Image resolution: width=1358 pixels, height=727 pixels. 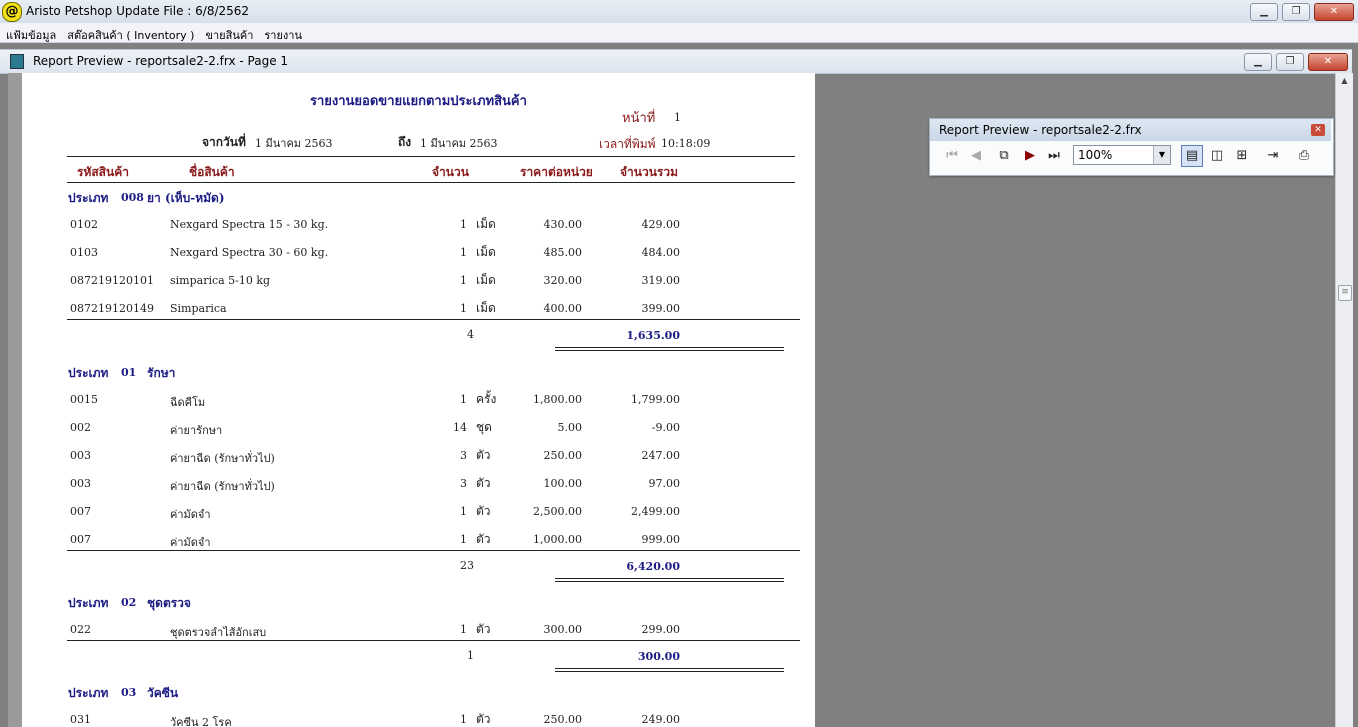 What do you see at coordinates (112, 280) in the screenshot?
I see `row-code: 087219120101` at bounding box center [112, 280].